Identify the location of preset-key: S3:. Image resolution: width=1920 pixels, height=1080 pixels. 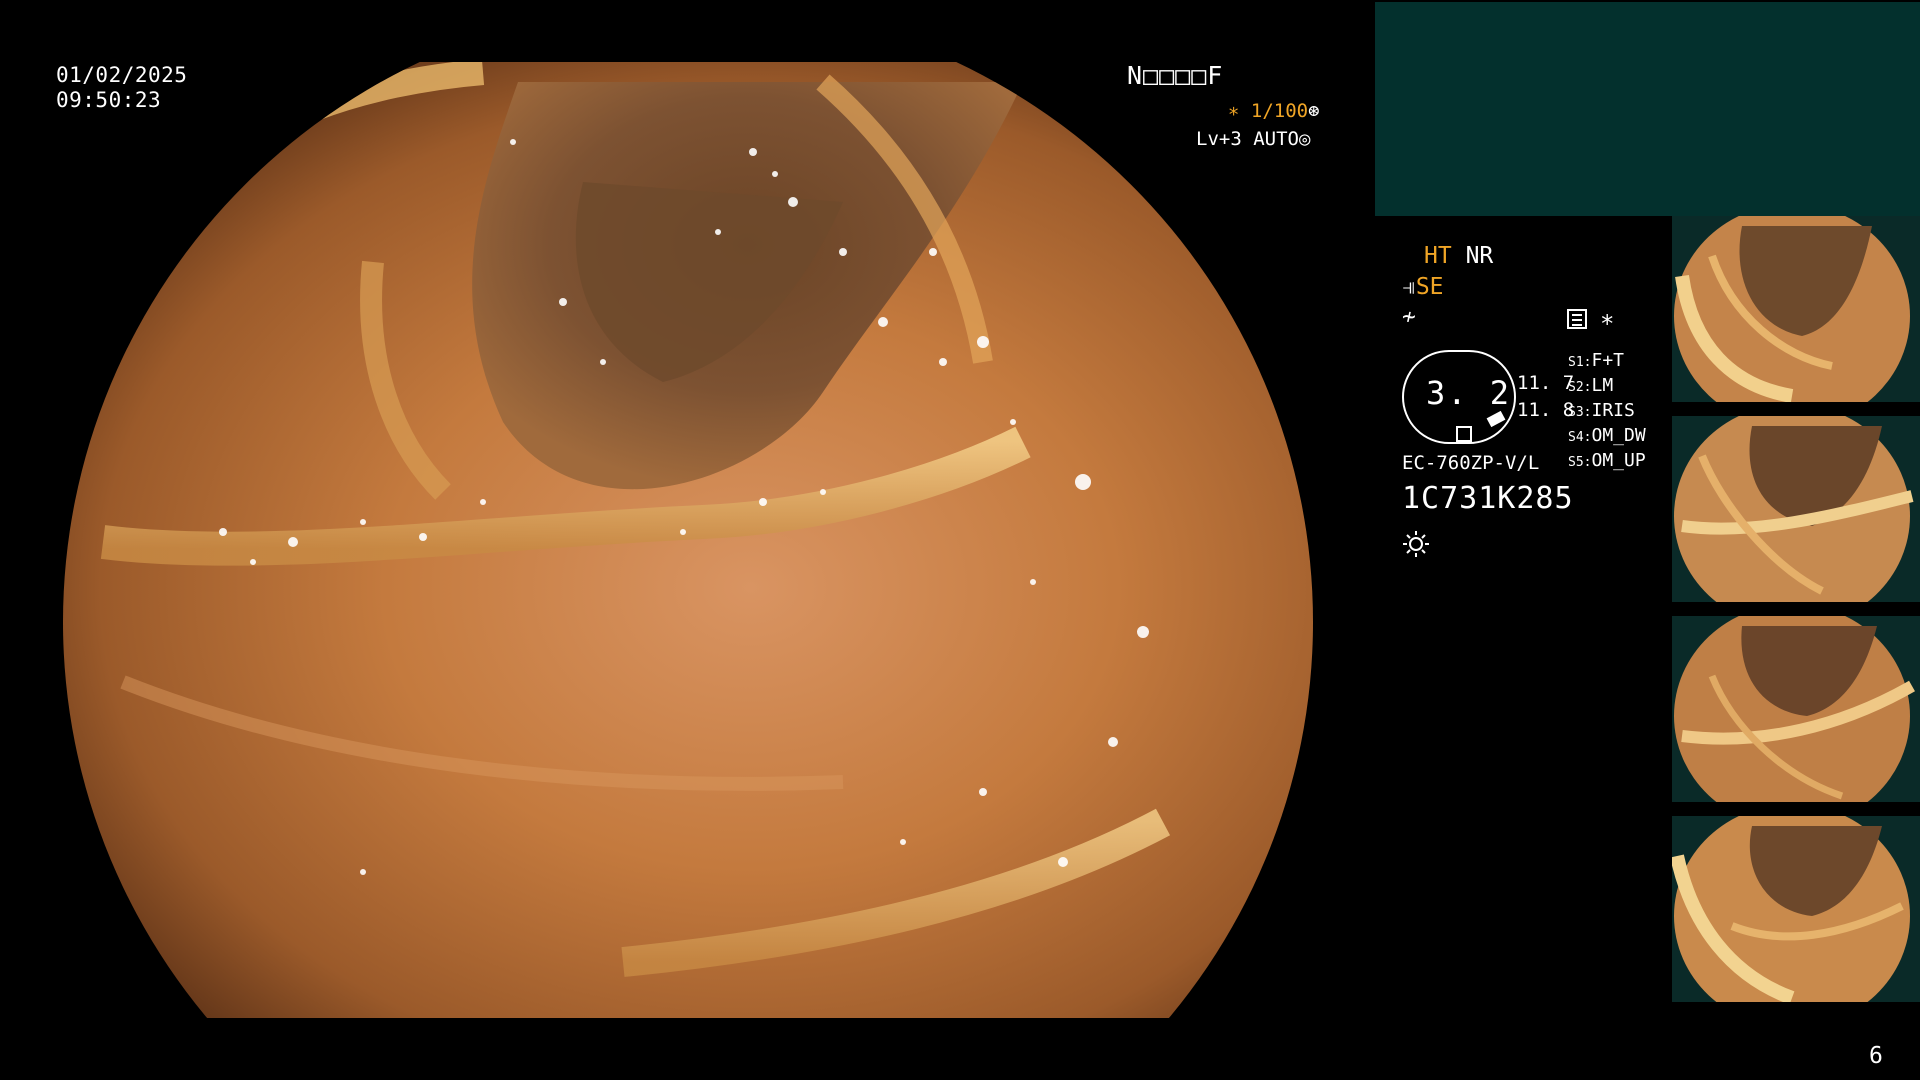
(1580, 412).